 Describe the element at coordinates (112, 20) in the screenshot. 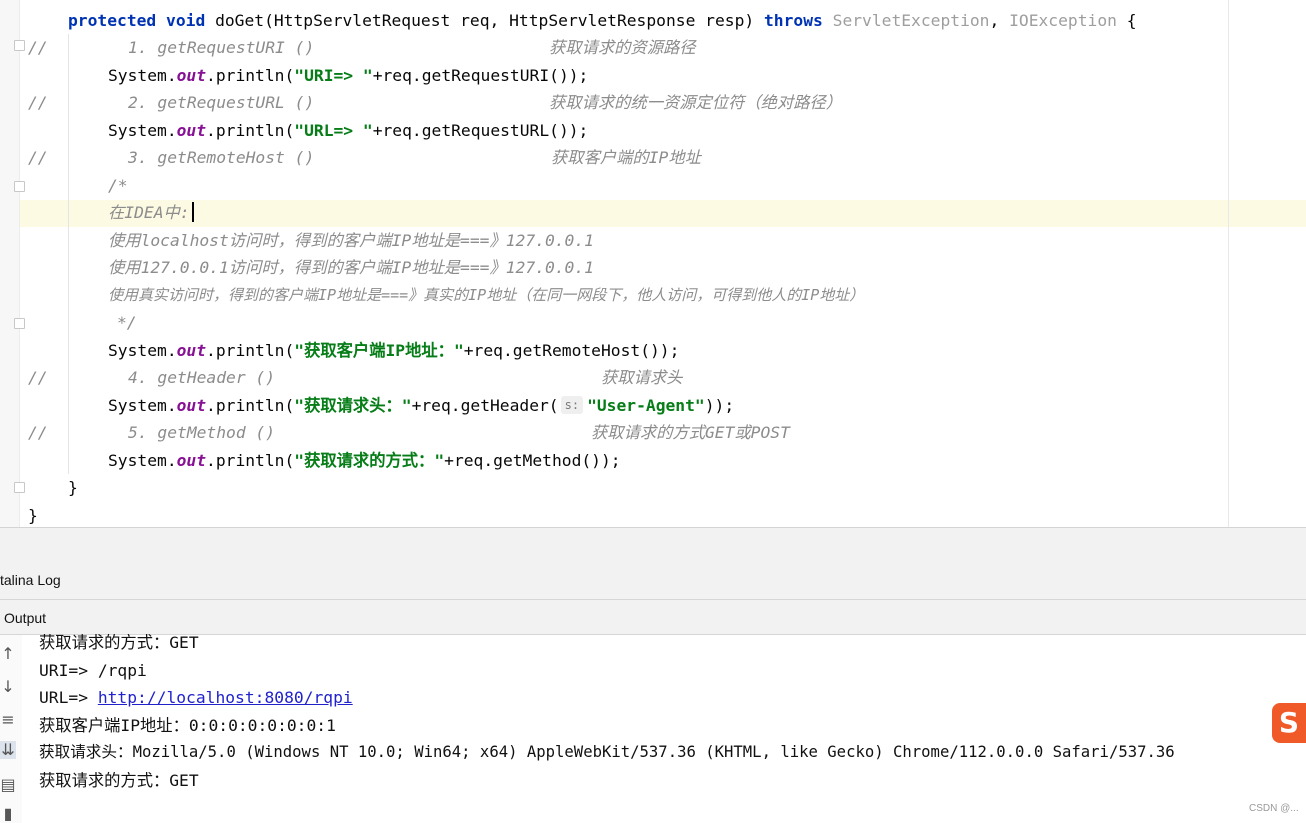

I see `keyword-protected: protected` at that location.